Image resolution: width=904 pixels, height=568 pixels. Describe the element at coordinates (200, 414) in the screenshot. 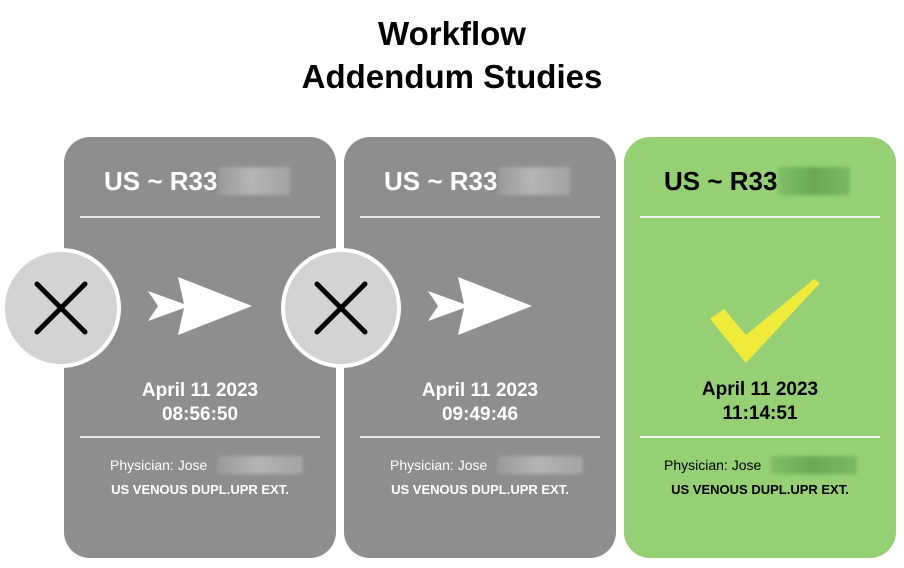

I see `study-time: 08:56:50` at that location.